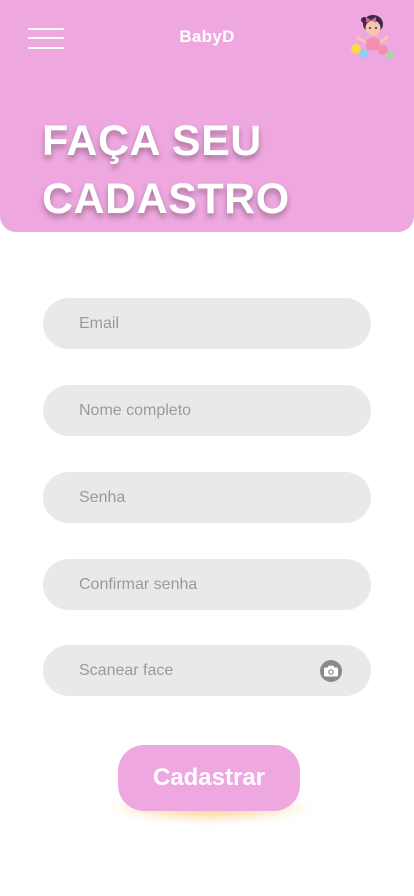  I want to click on confirm-password-field, so click(207, 584).